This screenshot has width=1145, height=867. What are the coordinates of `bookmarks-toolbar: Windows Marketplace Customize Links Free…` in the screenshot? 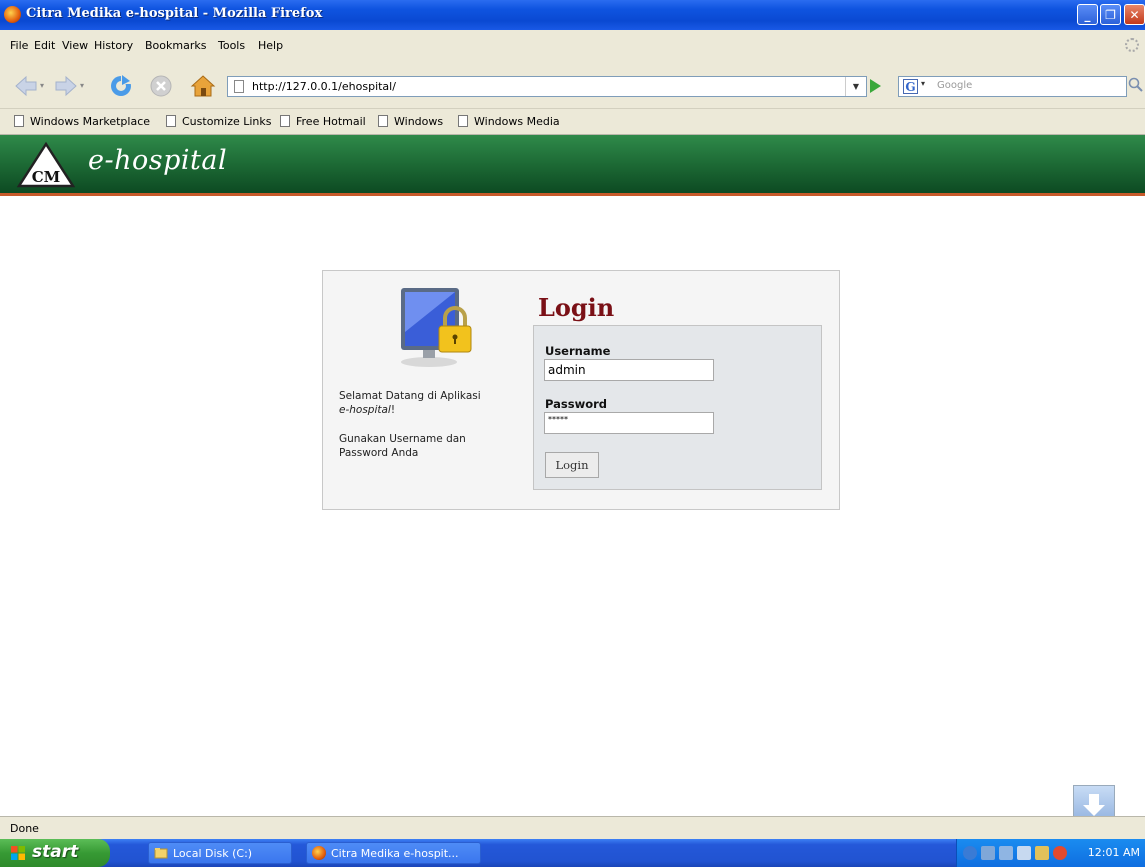 It's located at (572, 122).